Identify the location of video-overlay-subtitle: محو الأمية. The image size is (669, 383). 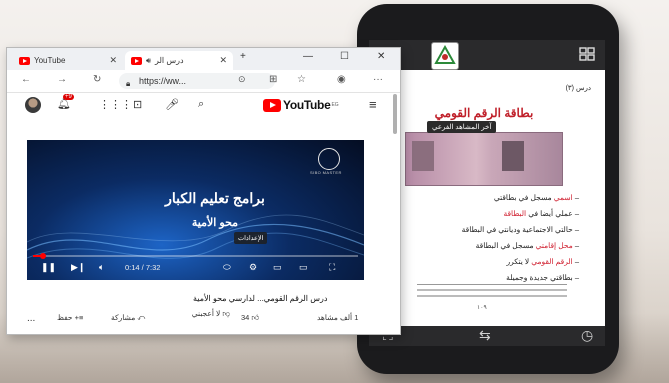
(215, 223).